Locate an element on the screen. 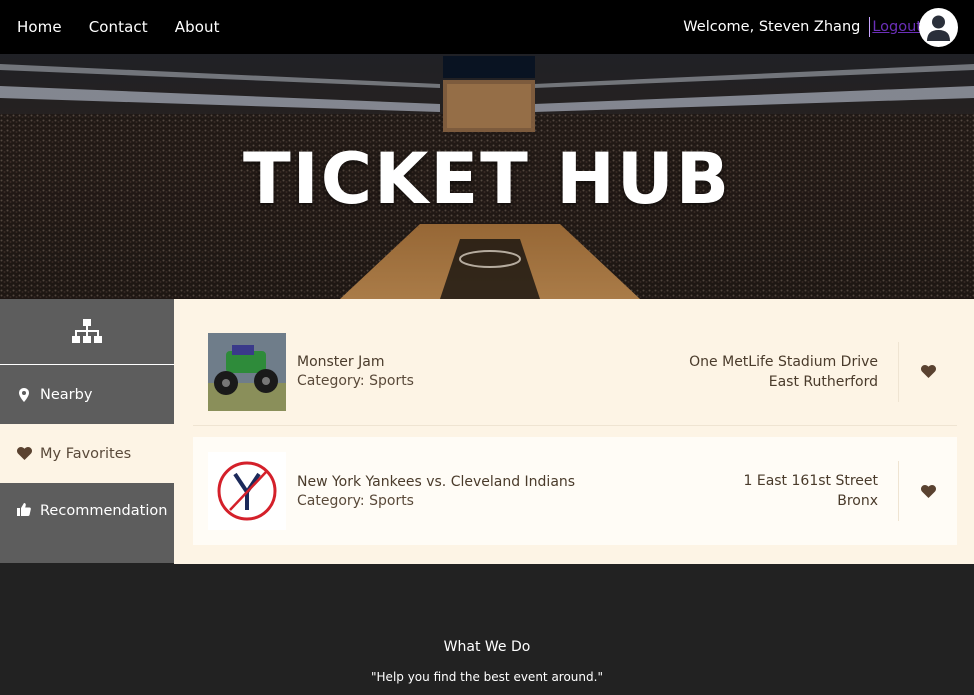  footer-title: What We Do is located at coordinates (487, 647).